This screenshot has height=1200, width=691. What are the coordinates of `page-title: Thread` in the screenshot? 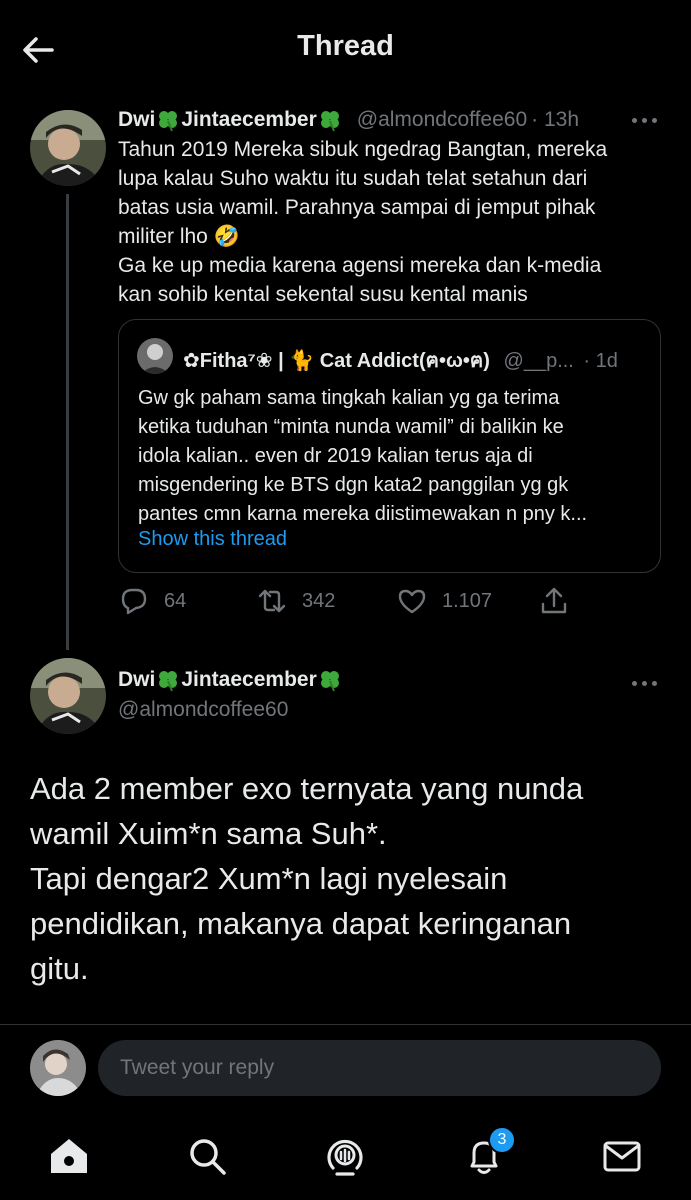 It's located at (345, 46).